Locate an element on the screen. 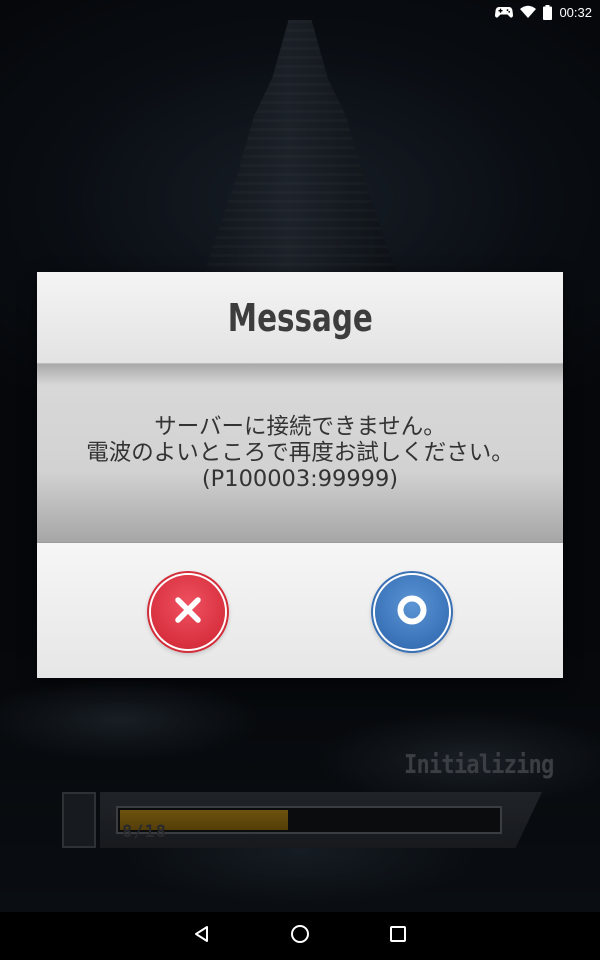 This screenshot has height=960, width=600. navigation-bar is located at coordinates (300, 936).